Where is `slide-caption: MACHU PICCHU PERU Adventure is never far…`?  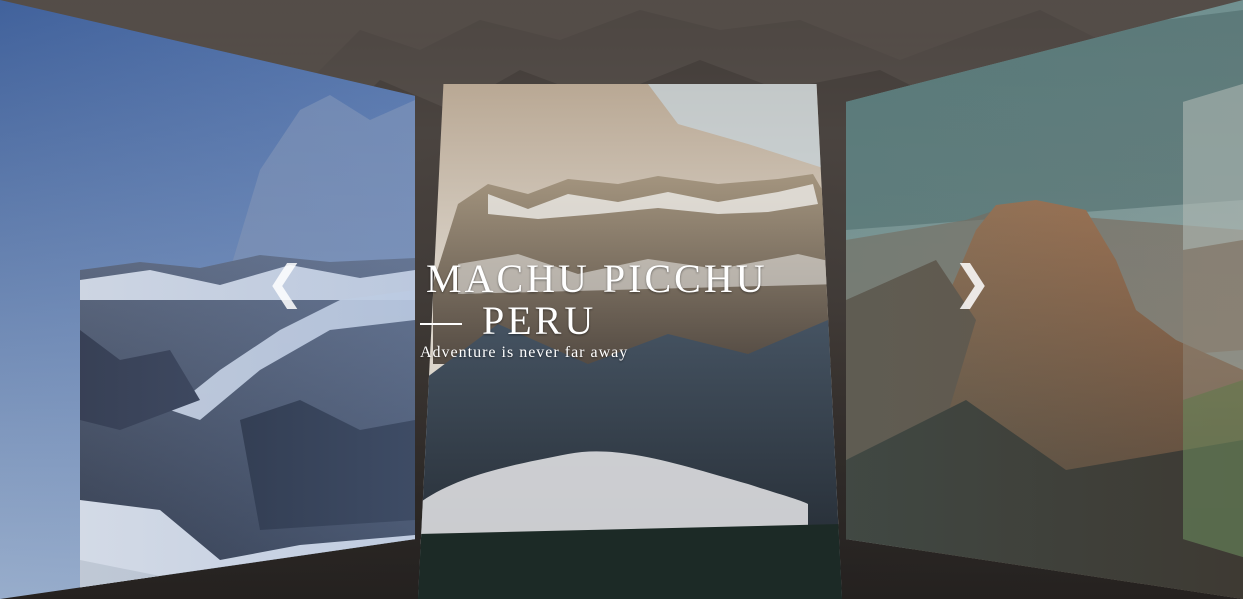 slide-caption: MACHU PICCHU PERU Adventure is never far… is located at coordinates (594, 310).